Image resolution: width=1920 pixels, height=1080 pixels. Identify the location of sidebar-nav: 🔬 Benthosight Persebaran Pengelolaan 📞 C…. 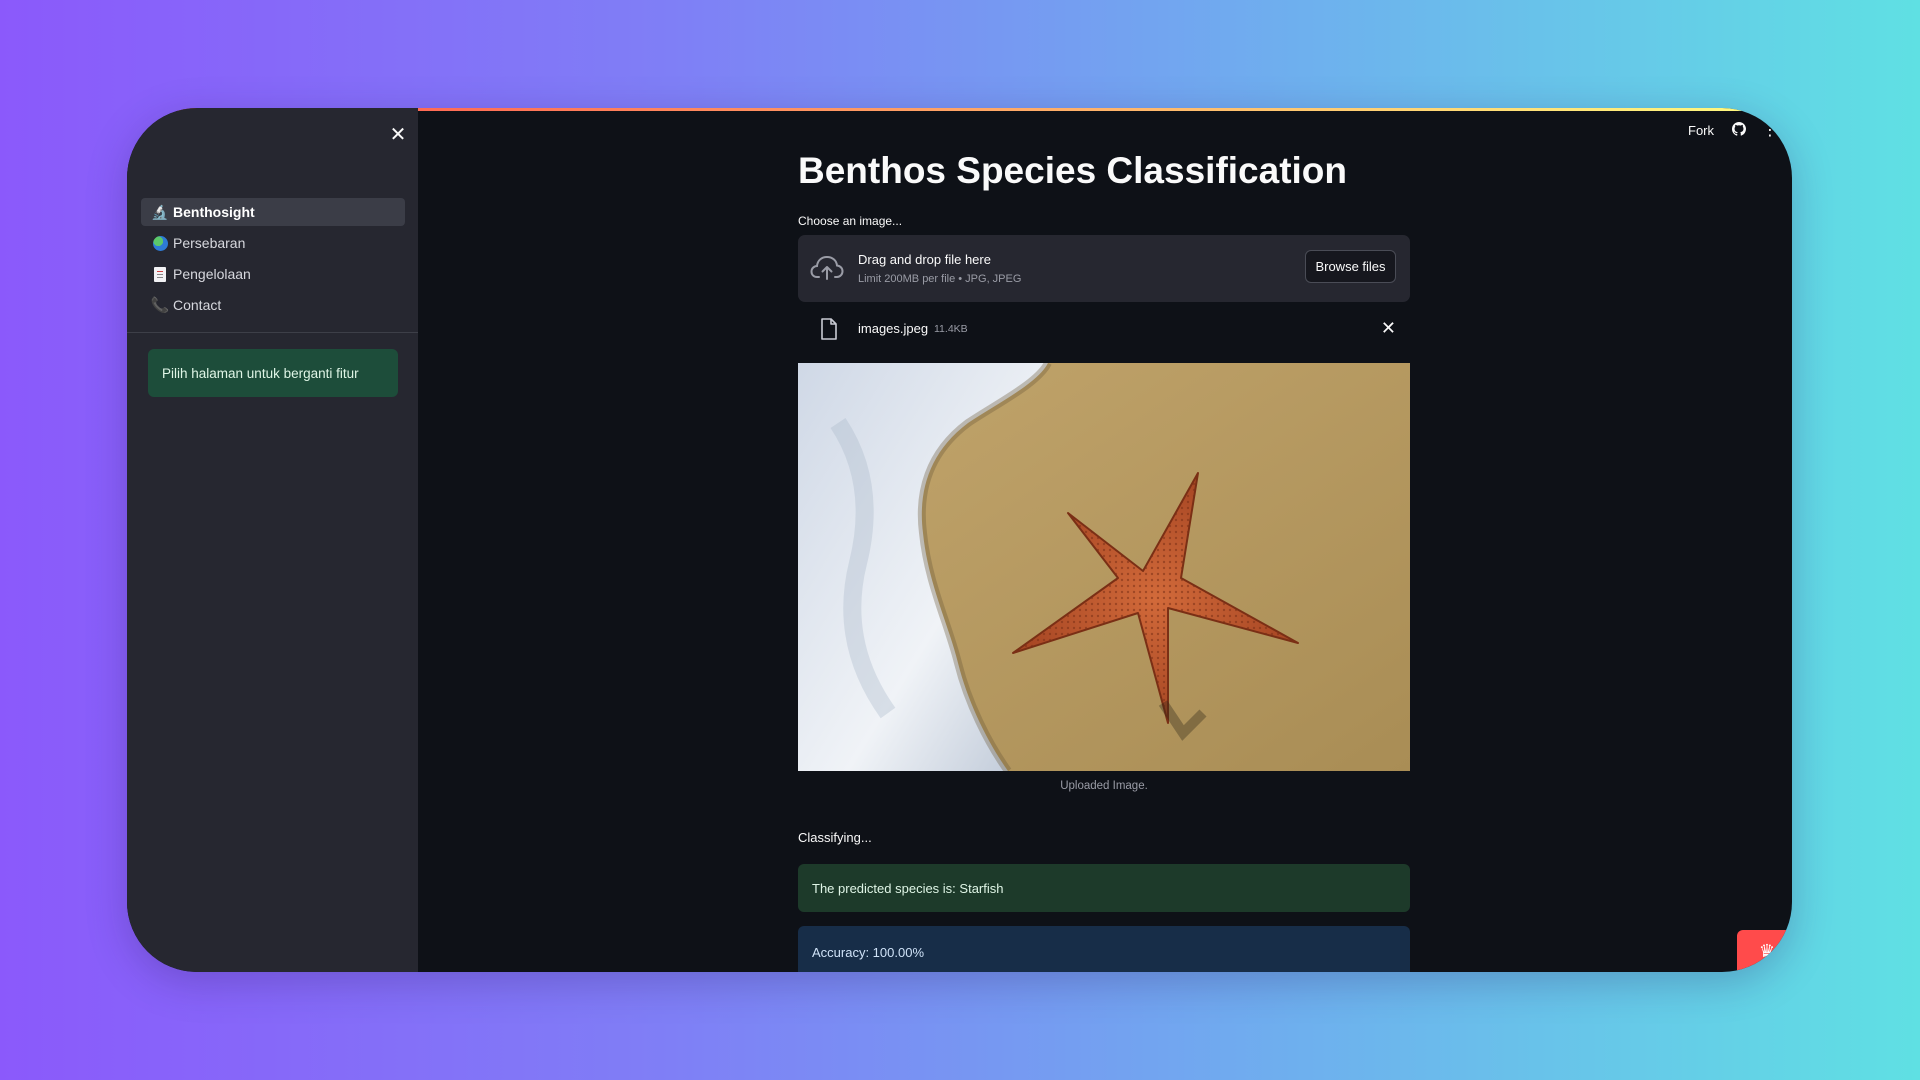
(273, 260).